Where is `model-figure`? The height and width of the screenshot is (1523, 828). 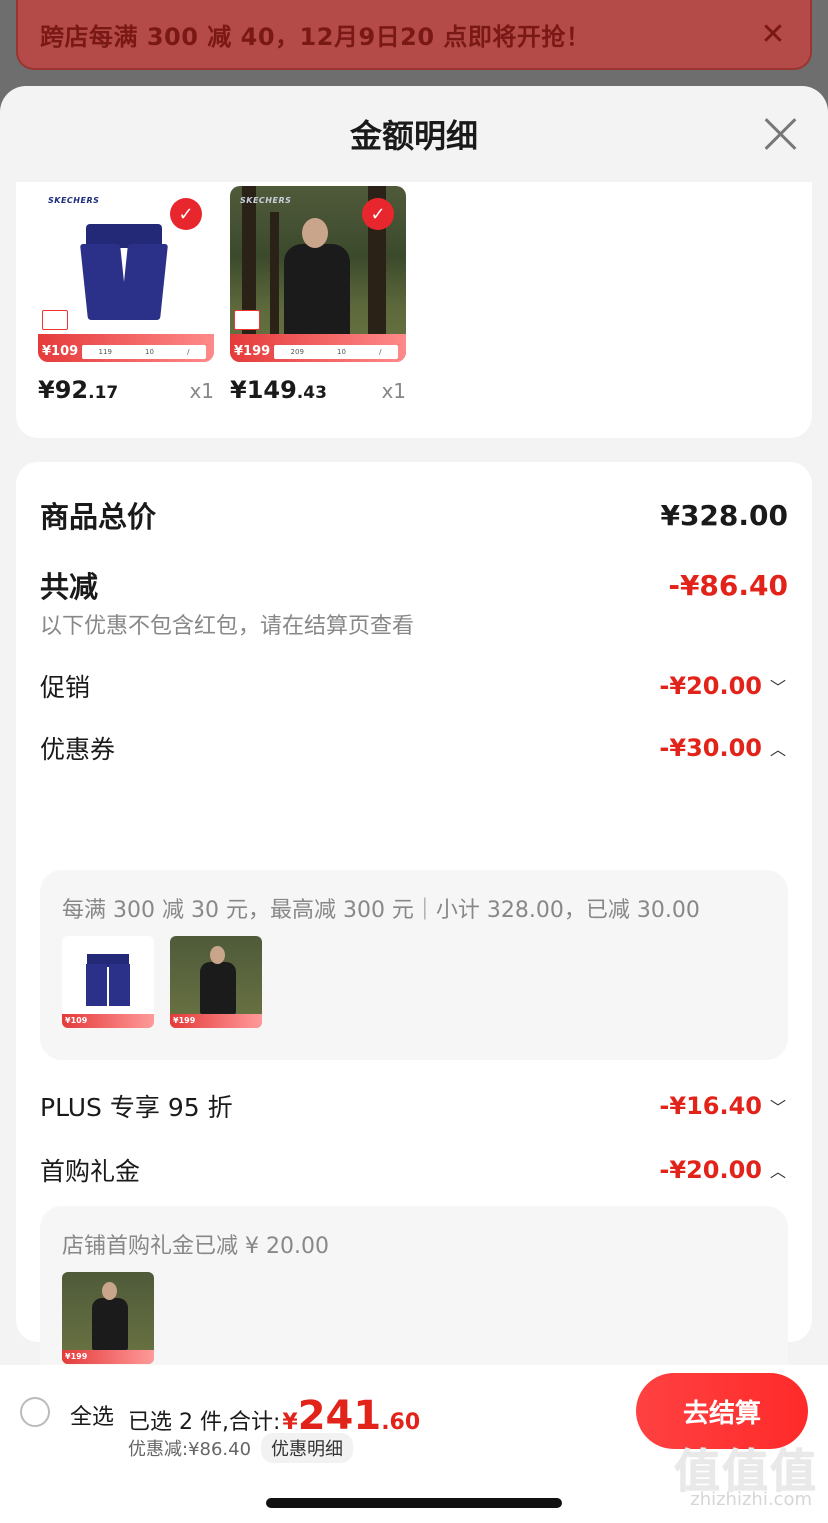 model-figure is located at coordinates (317, 291).